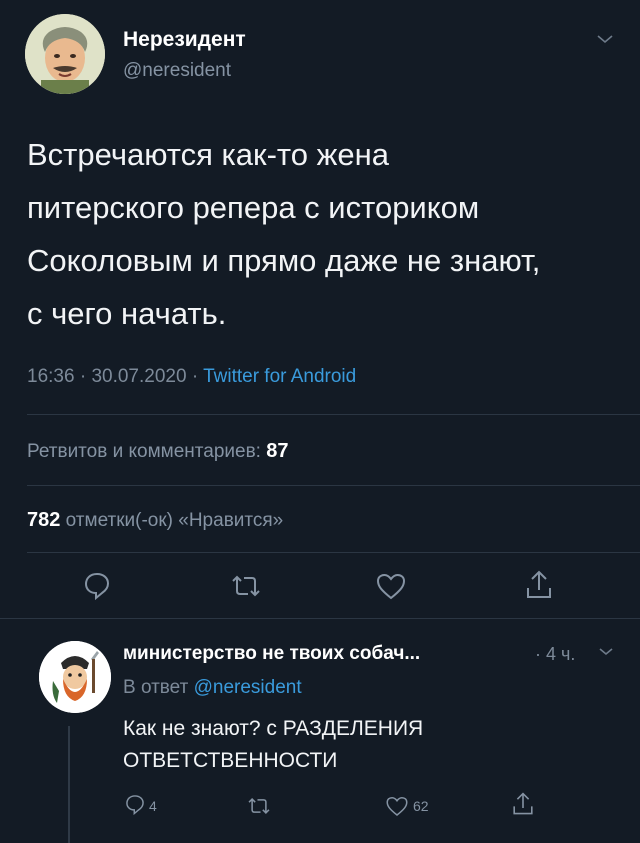 This screenshot has height=843, width=640. What do you see at coordinates (156, 687) in the screenshot?
I see `replying-prefix: В ответ` at bounding box center [156, 687].